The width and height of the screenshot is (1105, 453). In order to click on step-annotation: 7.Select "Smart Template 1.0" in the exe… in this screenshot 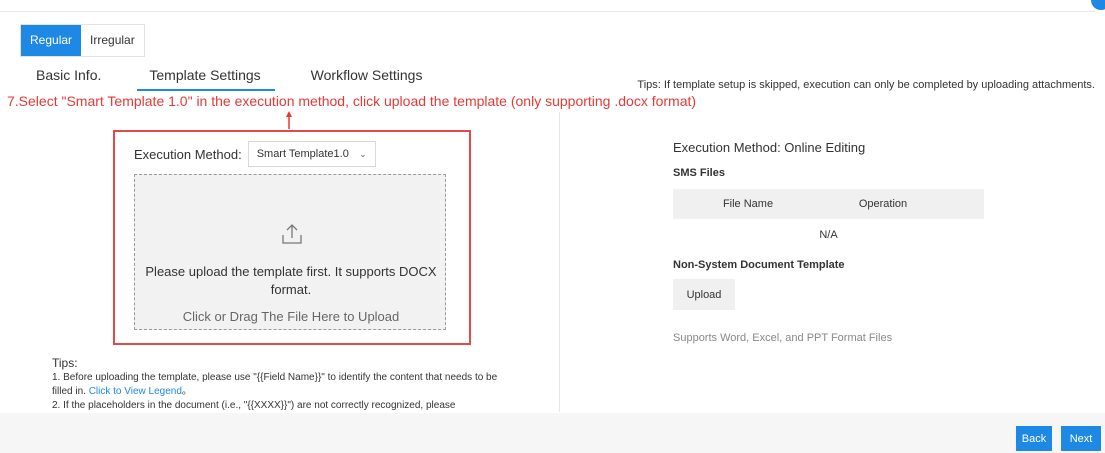, I will do `click(352, 101)`.